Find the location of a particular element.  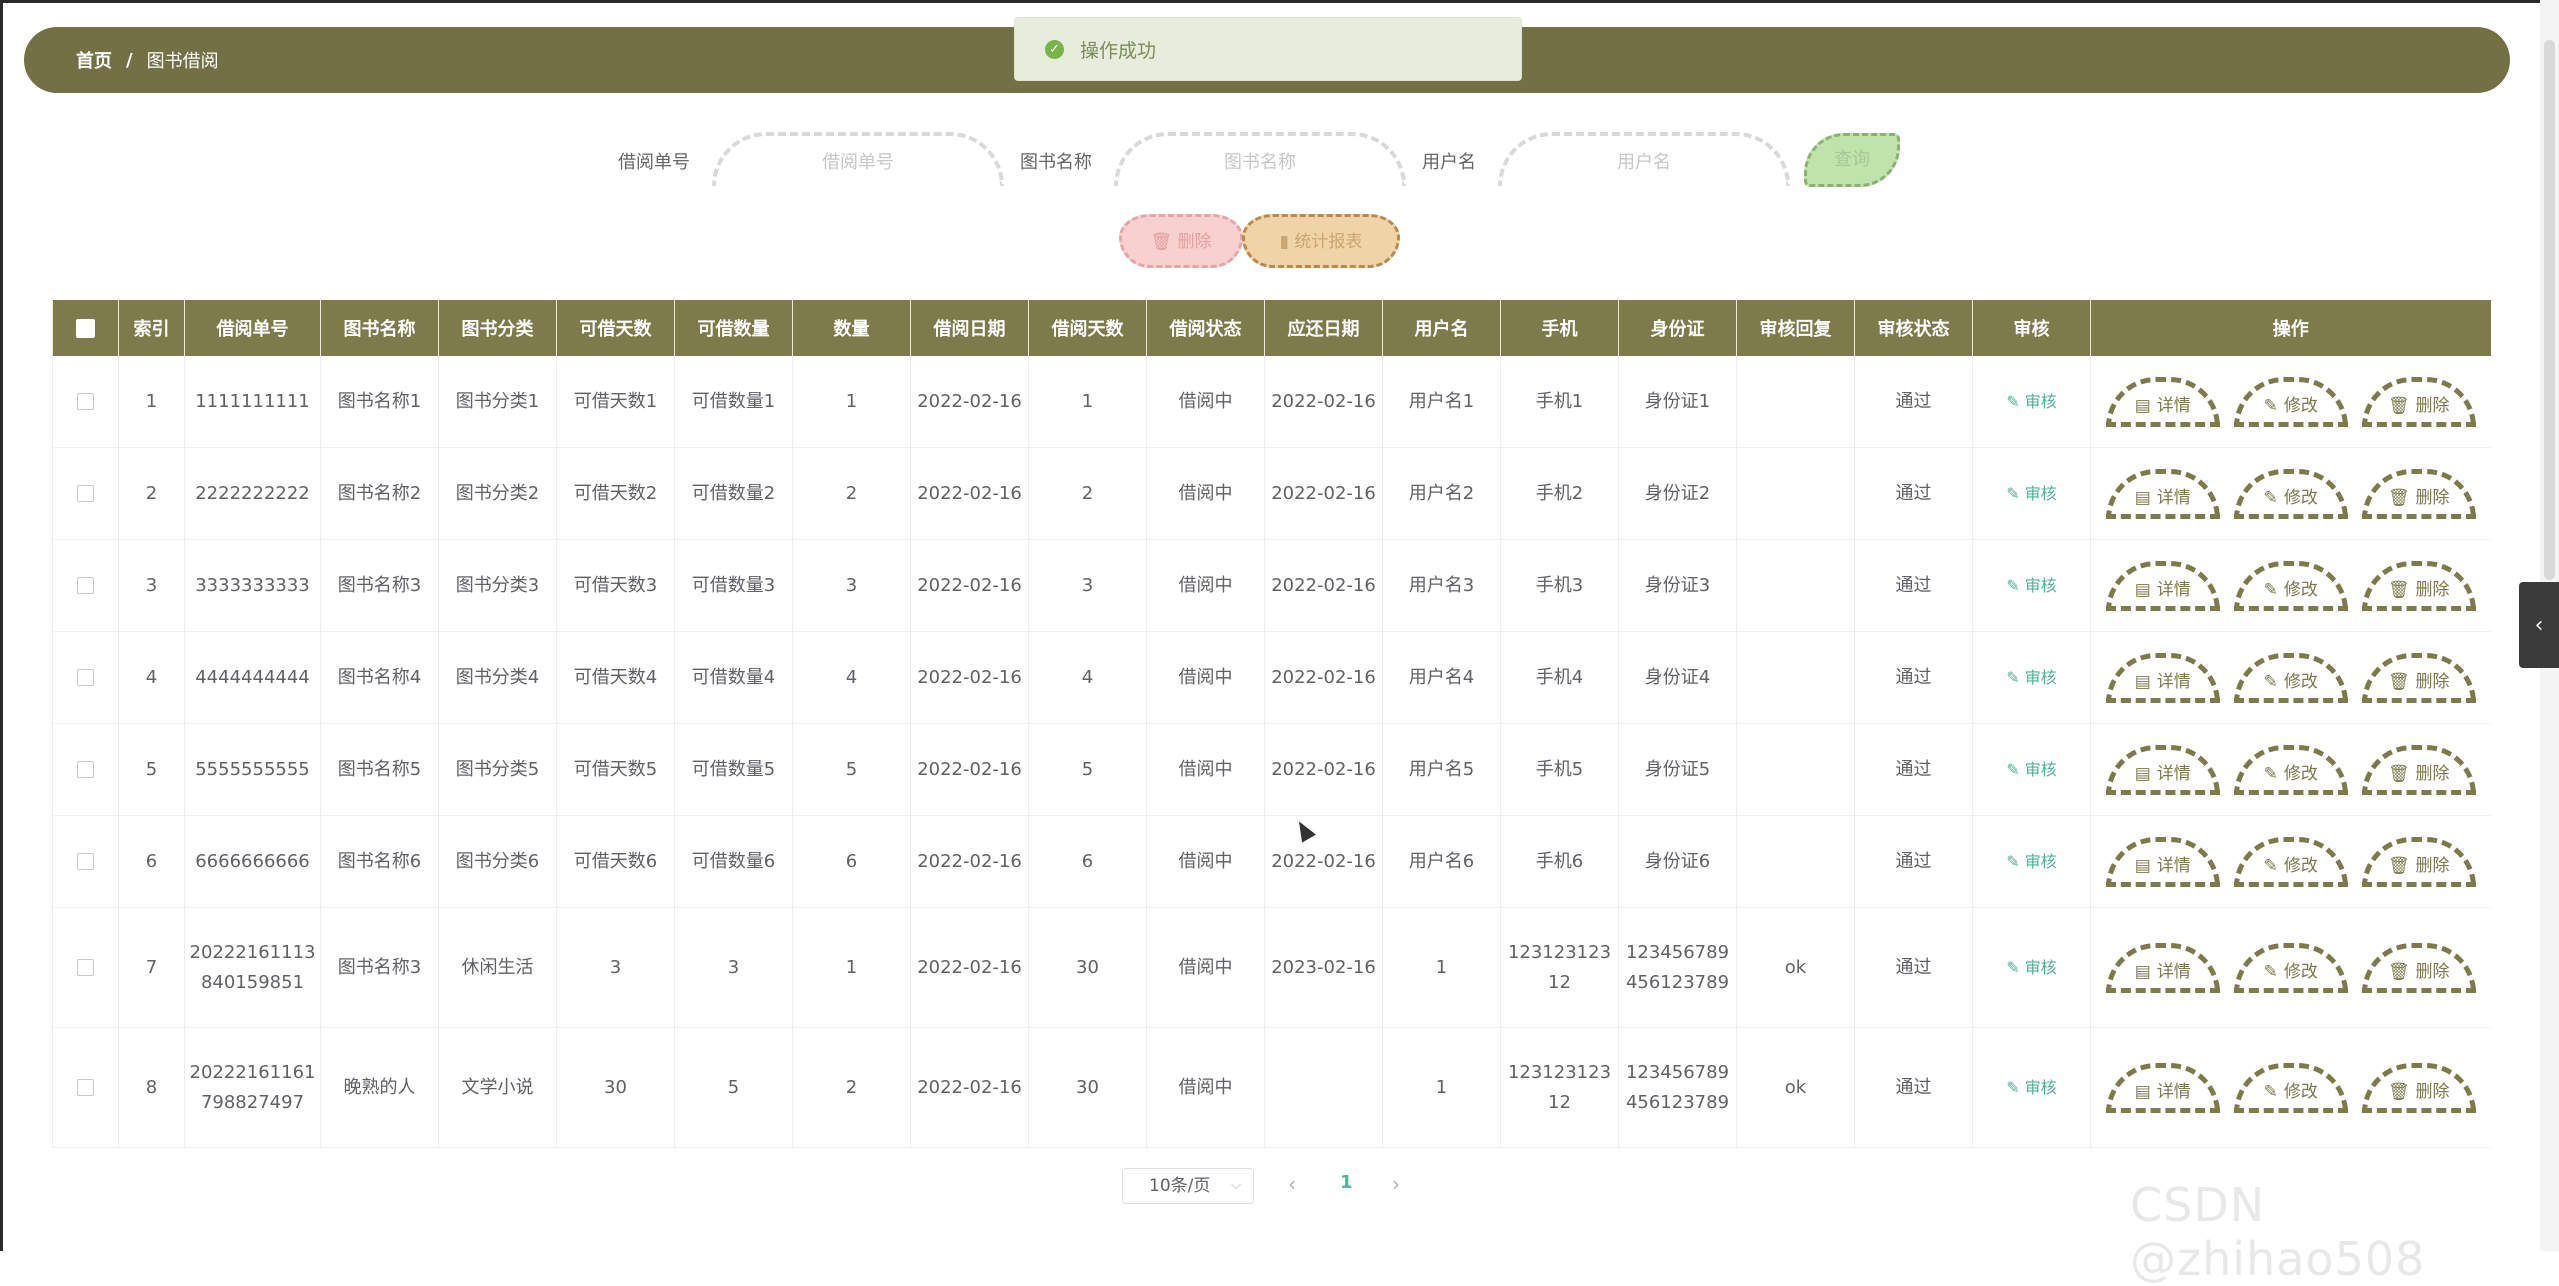

cell-due-date: 2022-02-16 is located at coordinates (1323, 769).